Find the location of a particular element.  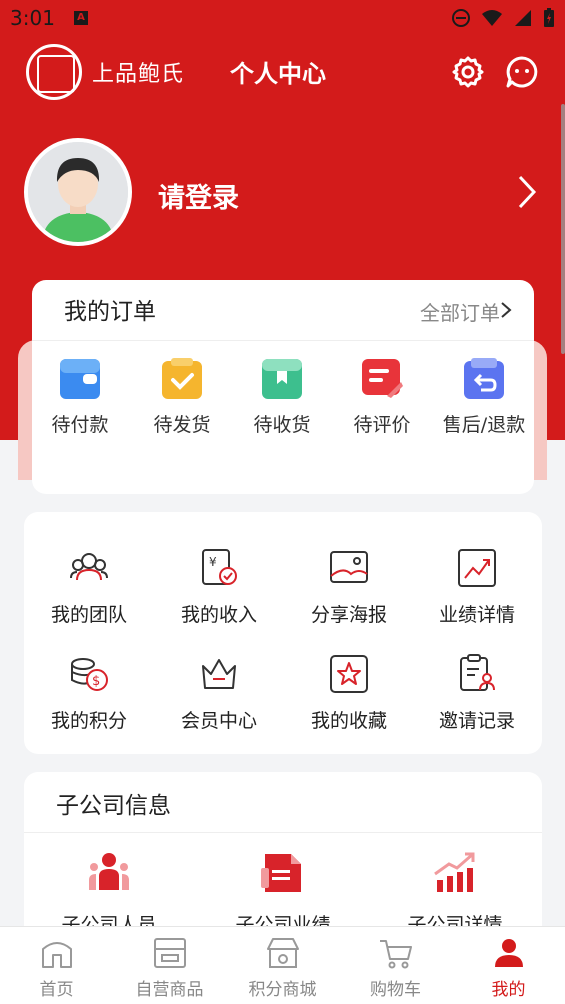

tab-label: 积分商城 is located at coordinates (282, 990).